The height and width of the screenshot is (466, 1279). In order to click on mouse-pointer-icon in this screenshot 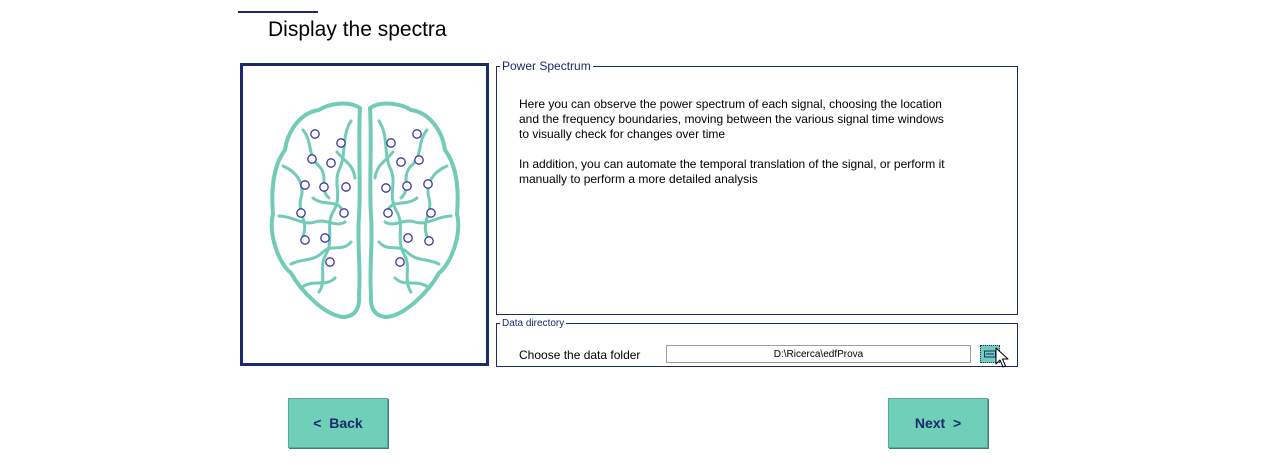, I will do `click(1002, 357)`.